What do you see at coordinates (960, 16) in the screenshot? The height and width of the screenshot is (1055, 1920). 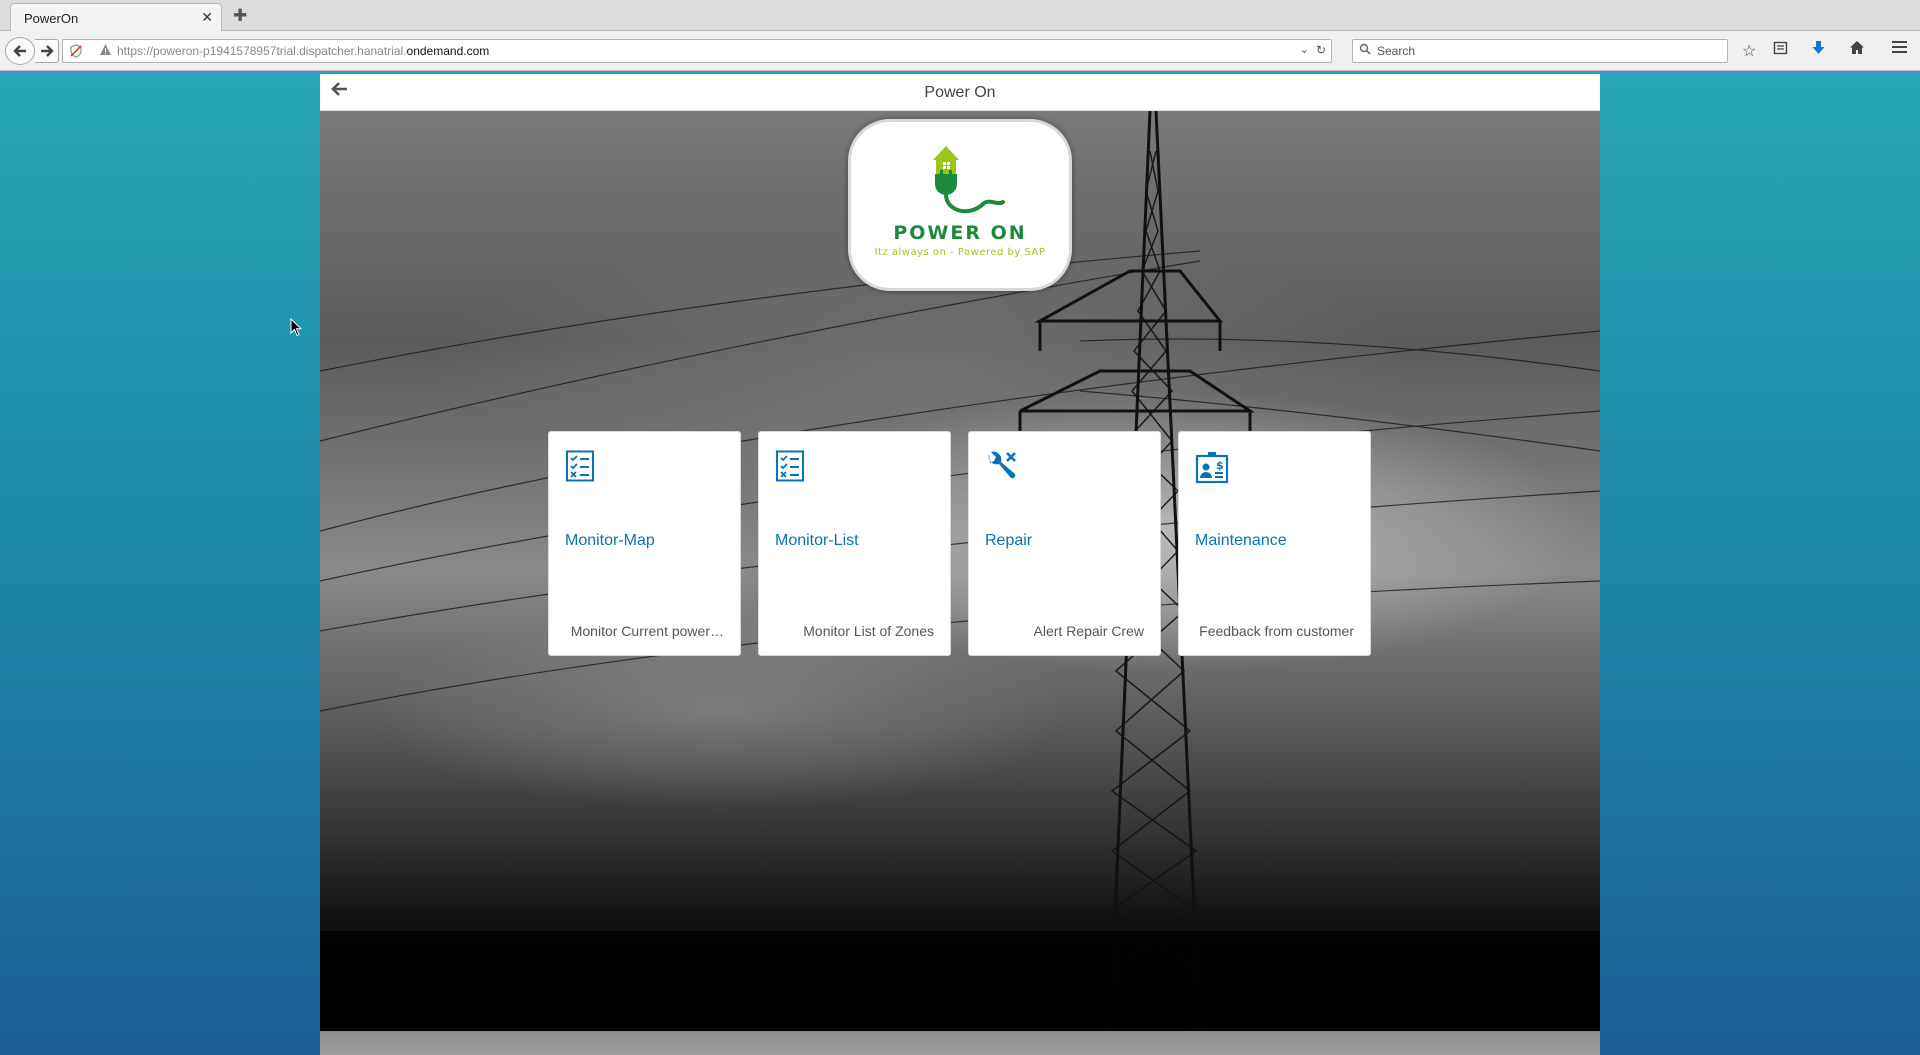 I see `browser-tab-bar: PowerOn ✕ ✚` at bounding box center [960, 16].